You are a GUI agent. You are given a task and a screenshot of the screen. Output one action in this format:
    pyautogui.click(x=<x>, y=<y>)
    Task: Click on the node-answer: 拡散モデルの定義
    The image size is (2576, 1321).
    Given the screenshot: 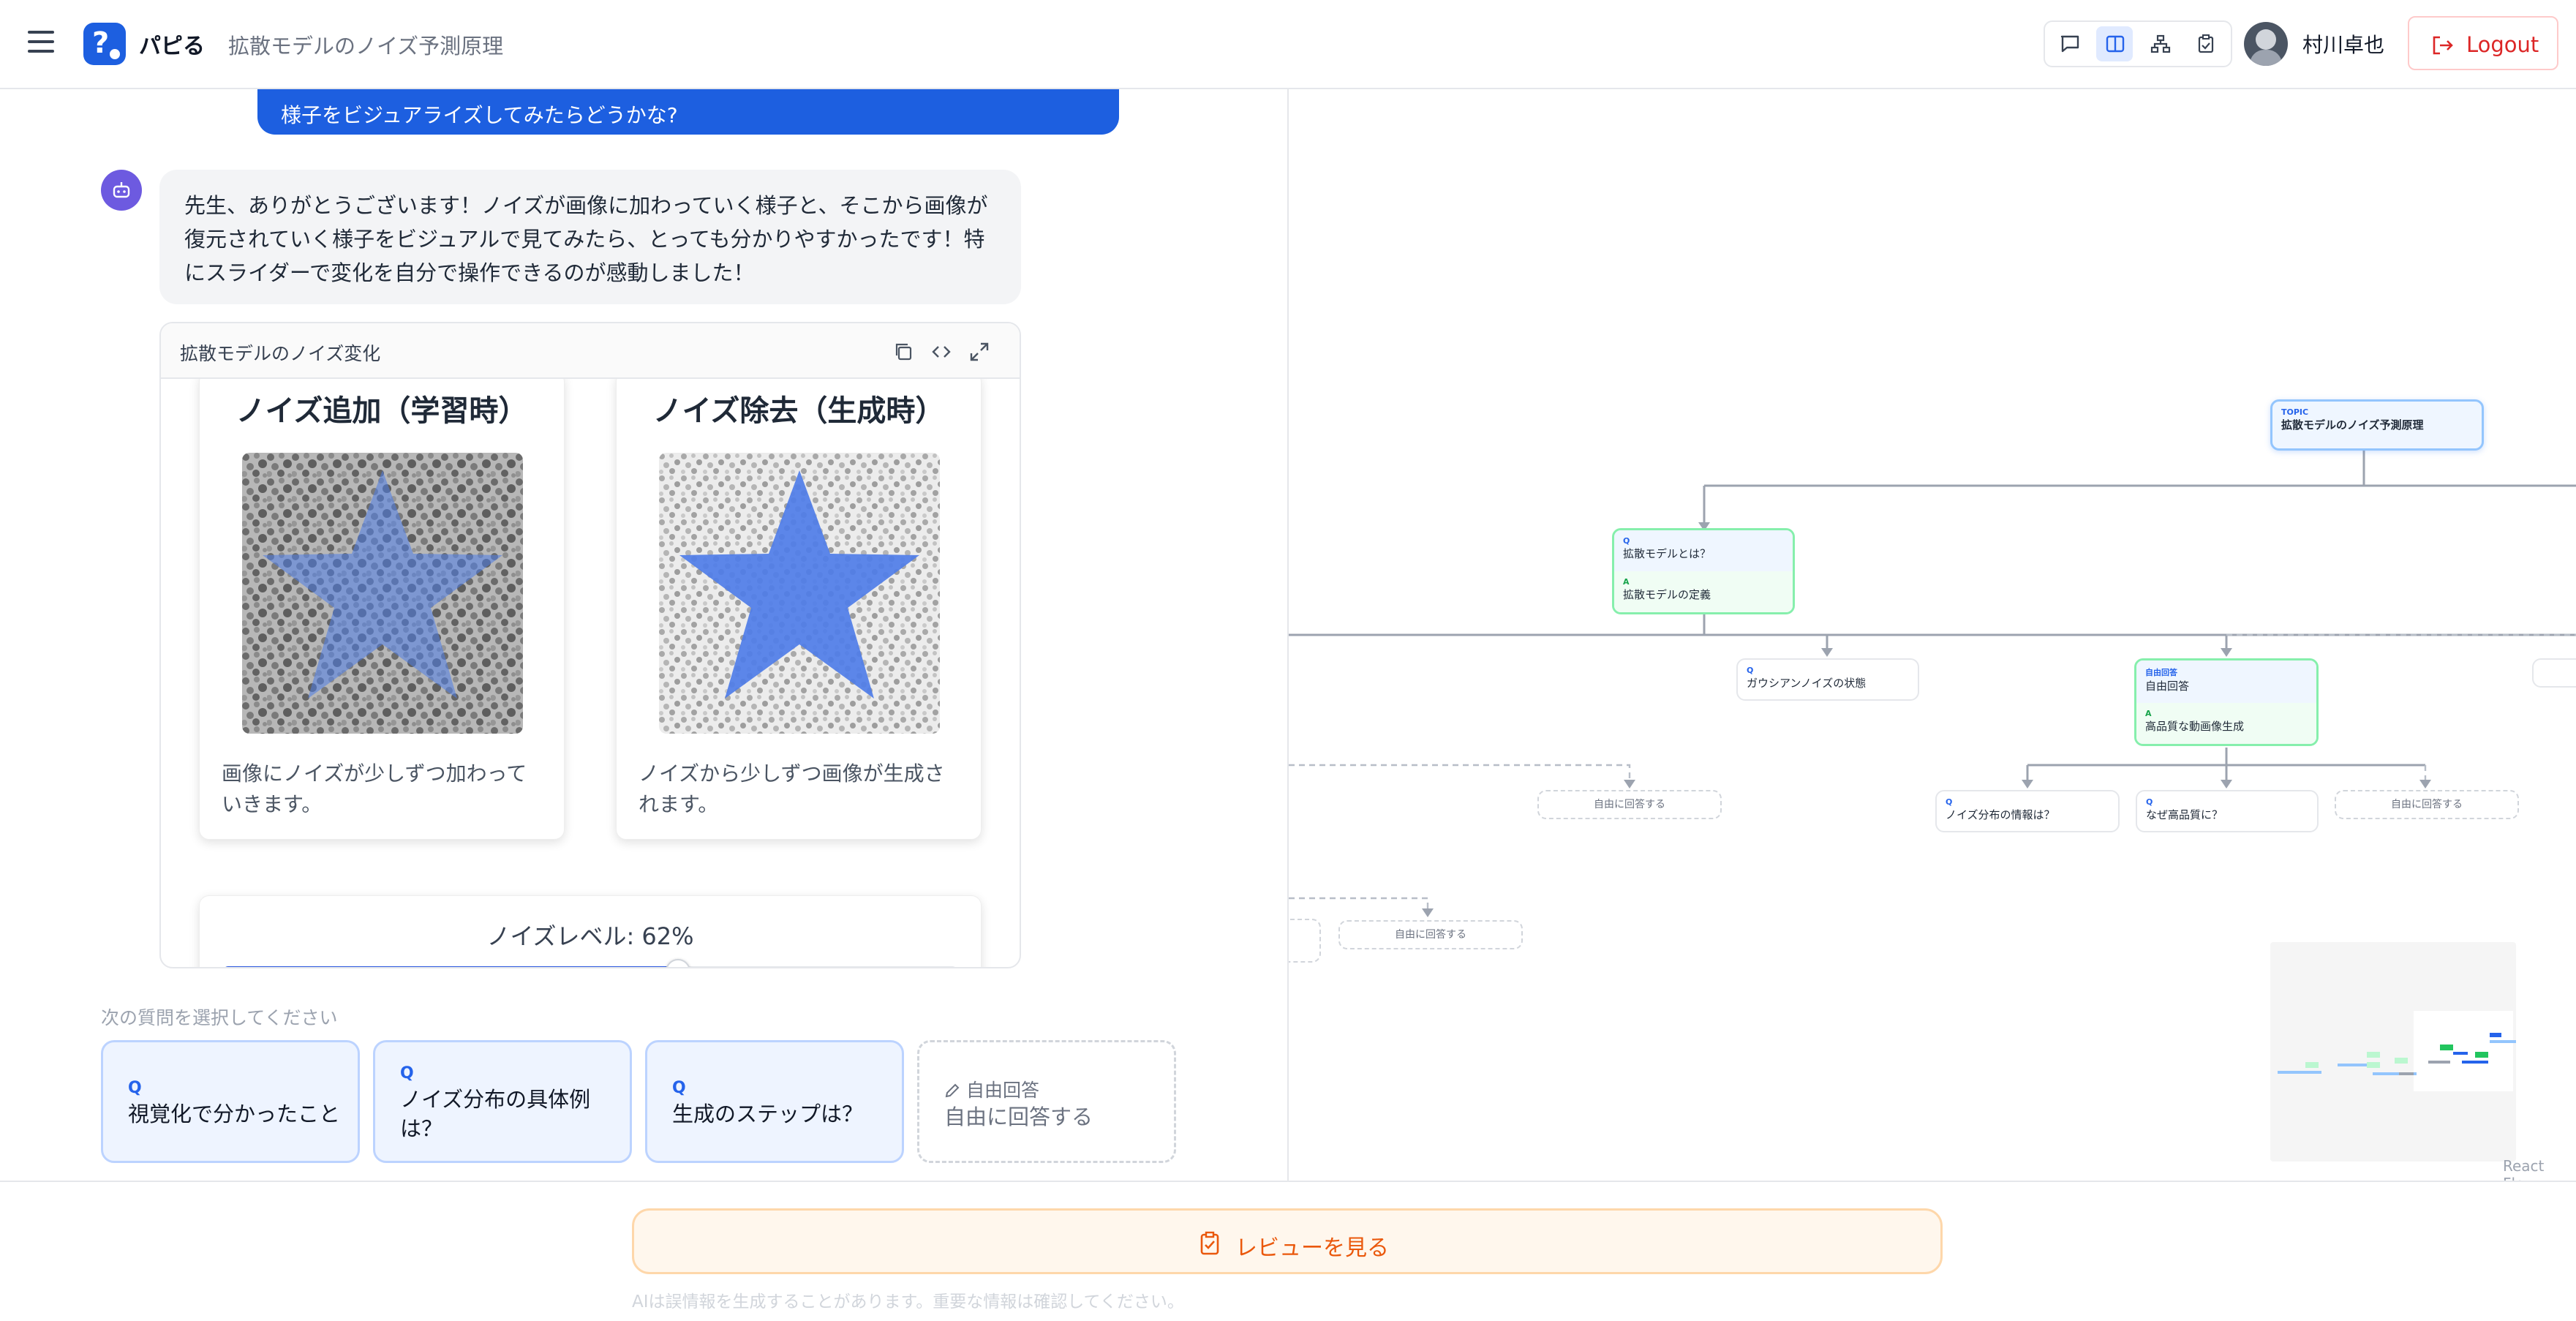 What is the action you would take?
    pyautogui.click(x=1667, y=594)
    